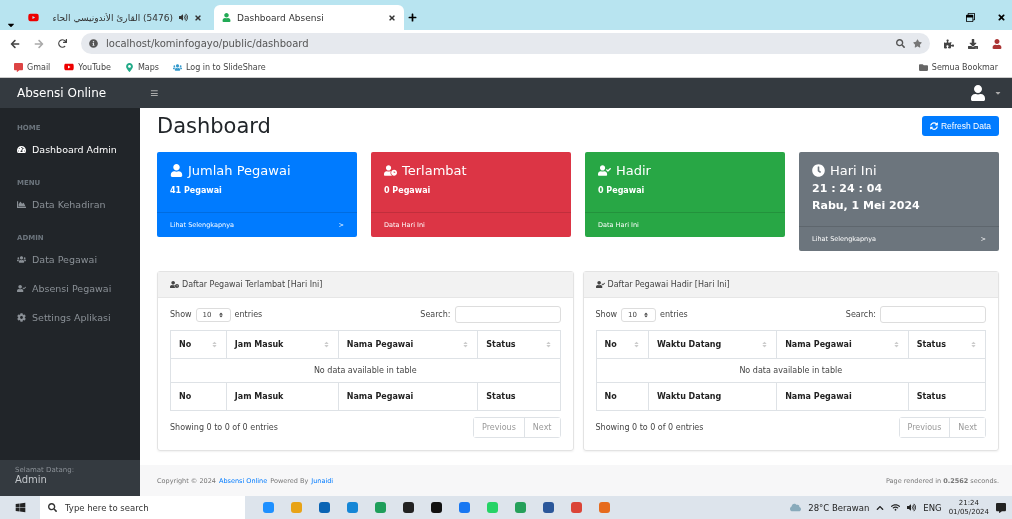 This screenshot has width=1012, height=519. Describe the element at coordinates (839, 507) in the screenshot. I see `weather-text: 28°C Berawan` at that location.